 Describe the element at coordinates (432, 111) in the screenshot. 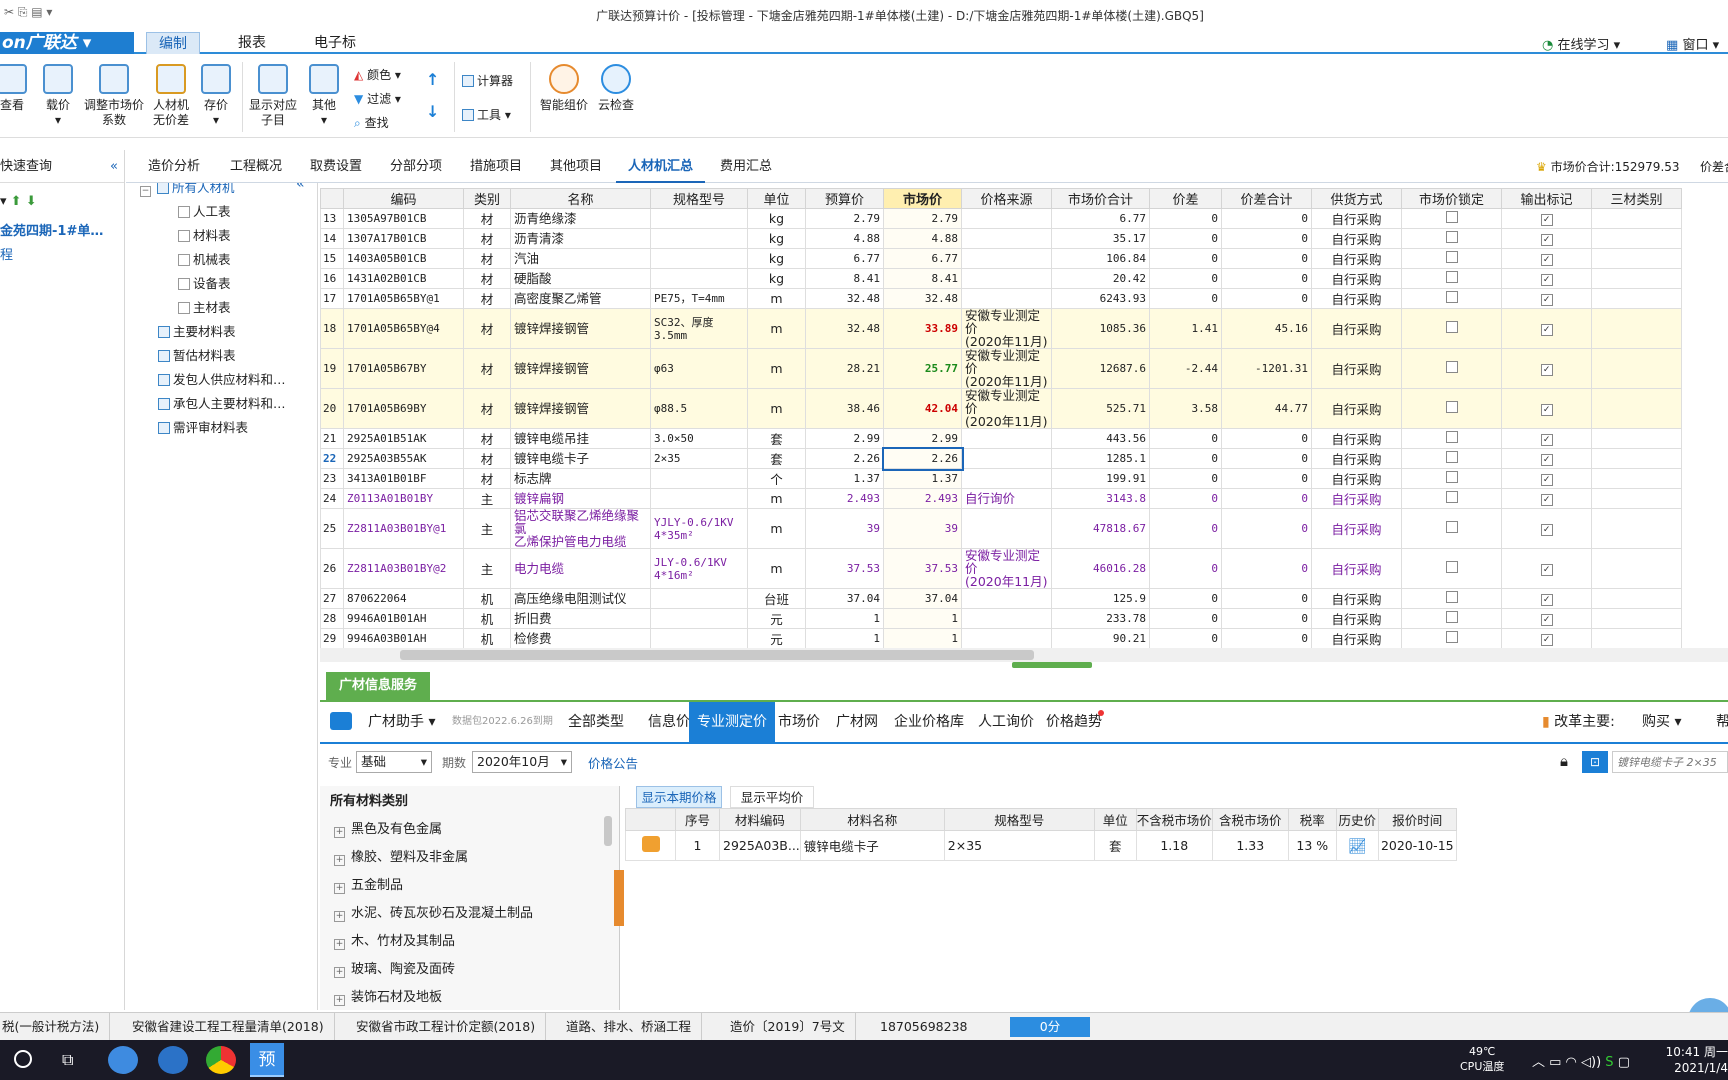

I see `move-down-icon: ↓` at that location.